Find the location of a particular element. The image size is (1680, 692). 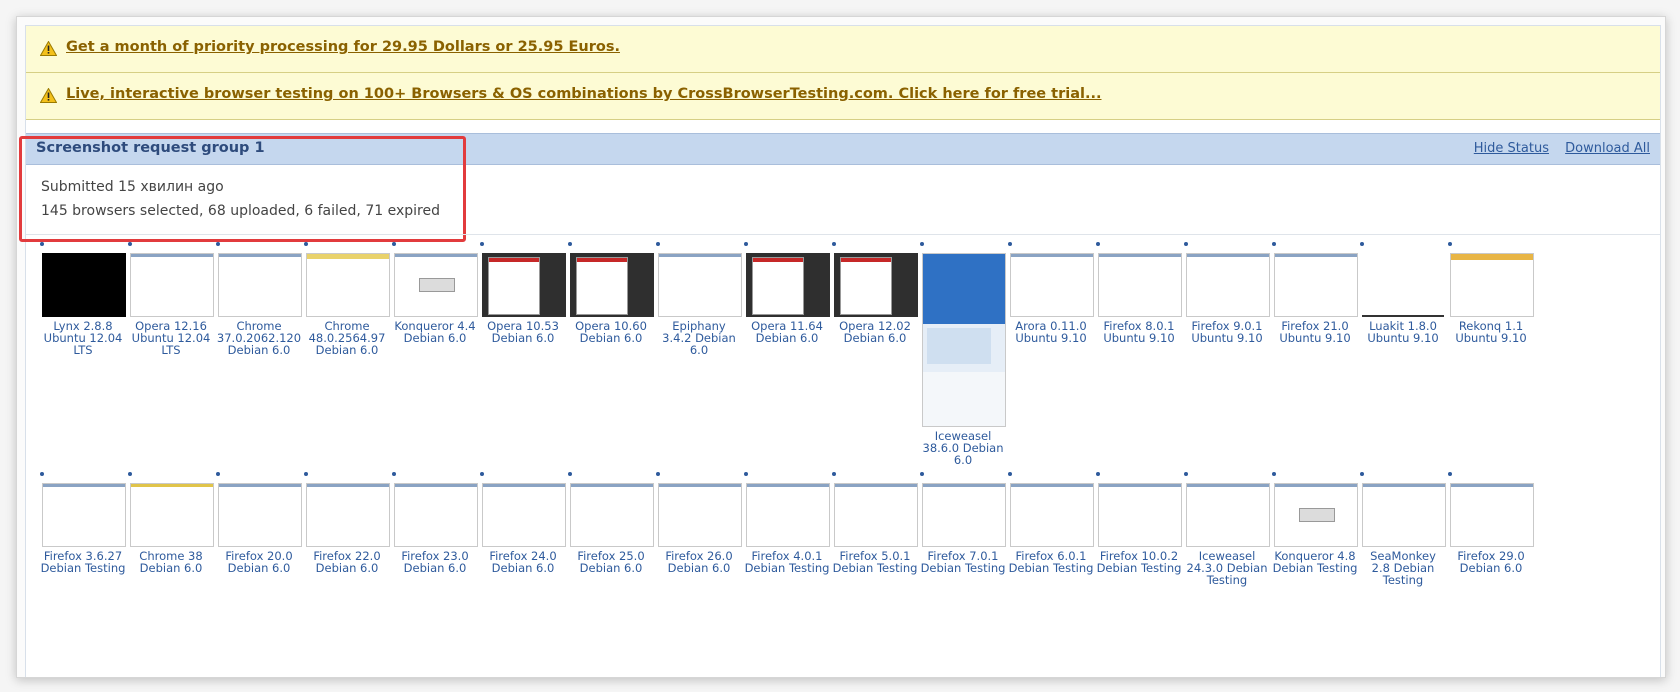

screenshot-label: Opera 12.02 Debian 6.0 is located at coordinates (875, 332).